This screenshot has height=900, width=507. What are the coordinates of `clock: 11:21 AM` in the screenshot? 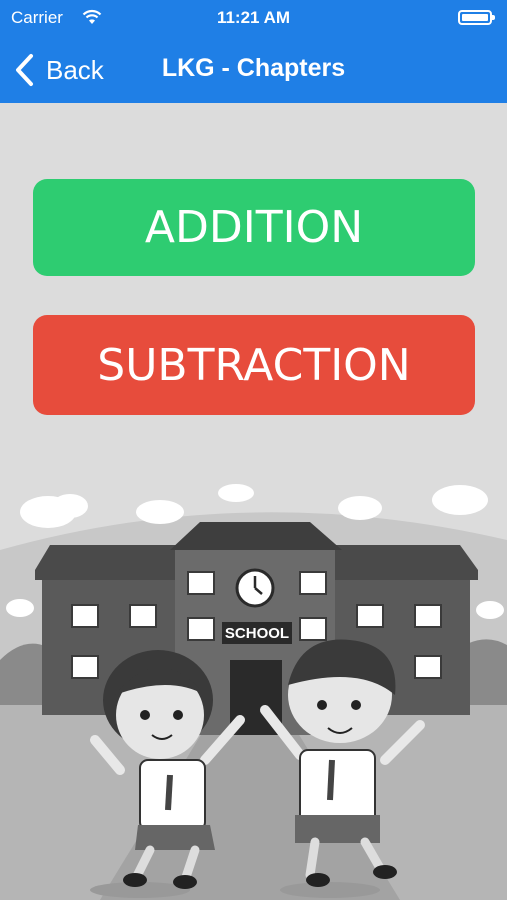 It's located at (253, 17).